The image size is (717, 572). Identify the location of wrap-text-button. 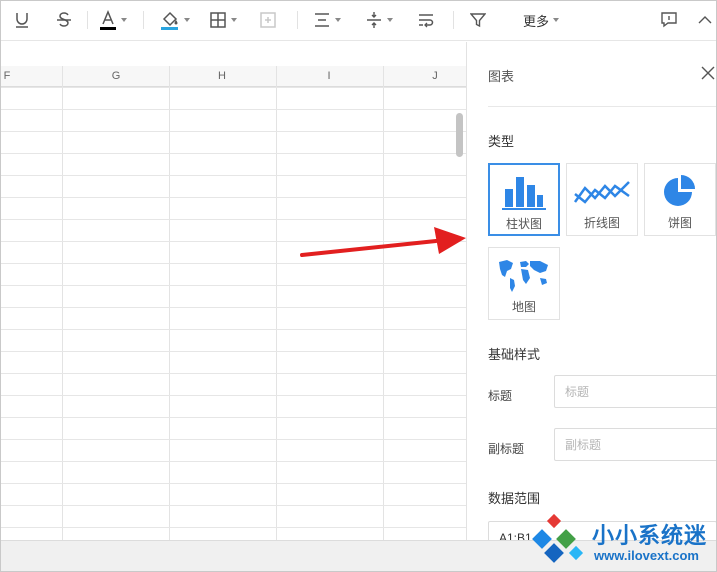
(426, 20).